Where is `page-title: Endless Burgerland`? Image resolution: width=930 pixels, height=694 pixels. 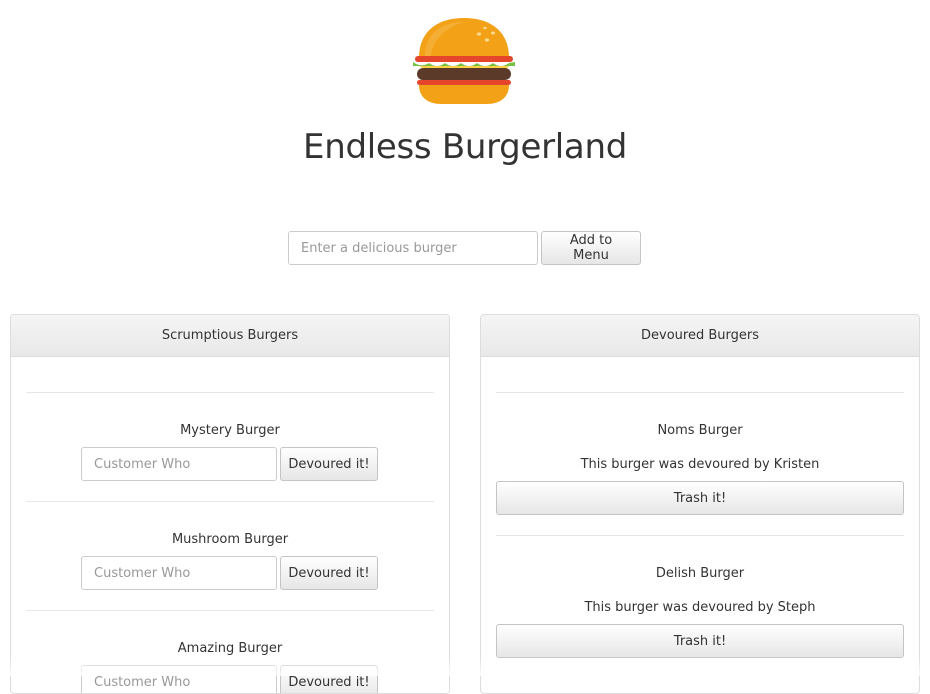 page-title: Endless Burgerland is located at coordinates (465, 147).